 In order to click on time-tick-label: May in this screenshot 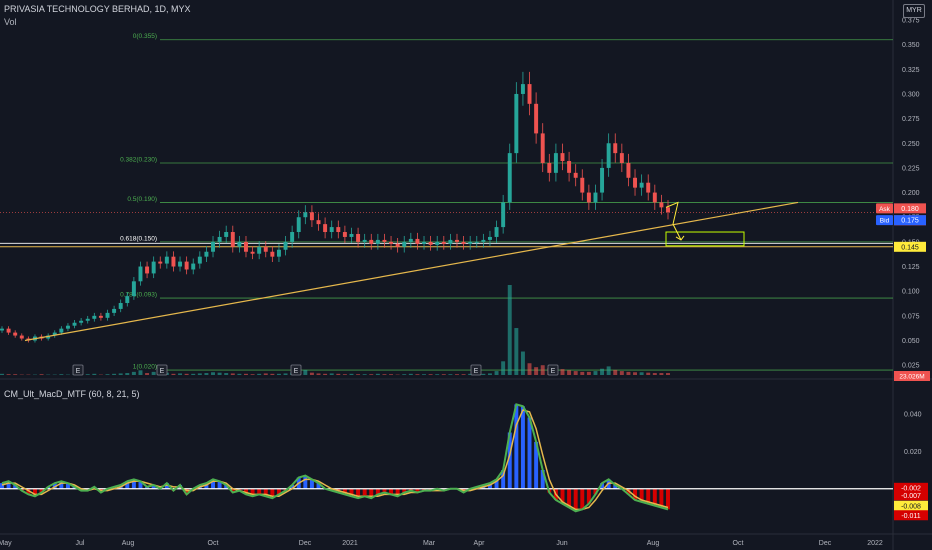, I will do `click(6, 543)`.